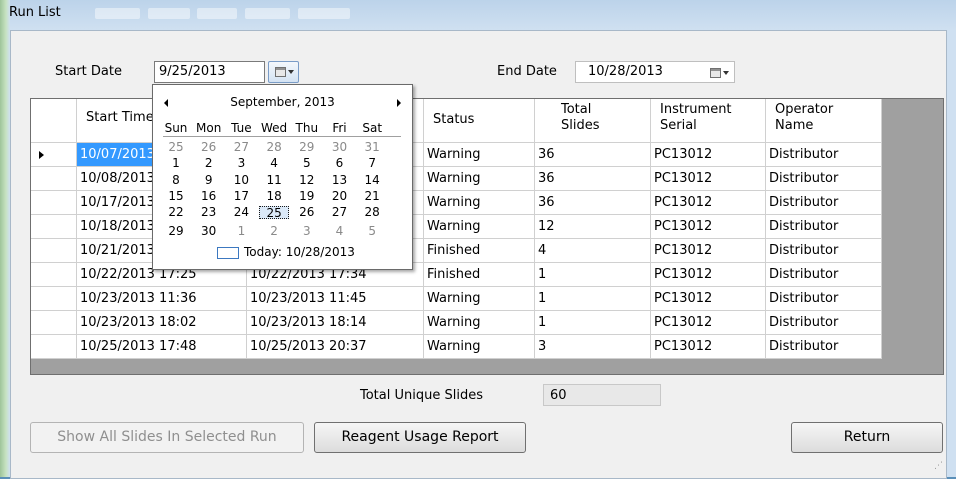 The height and width of the screenshot is (479, 956). Describe the element at coordinates (209, 212) in the screenshot. I see `calendar-day: 23` at that location.